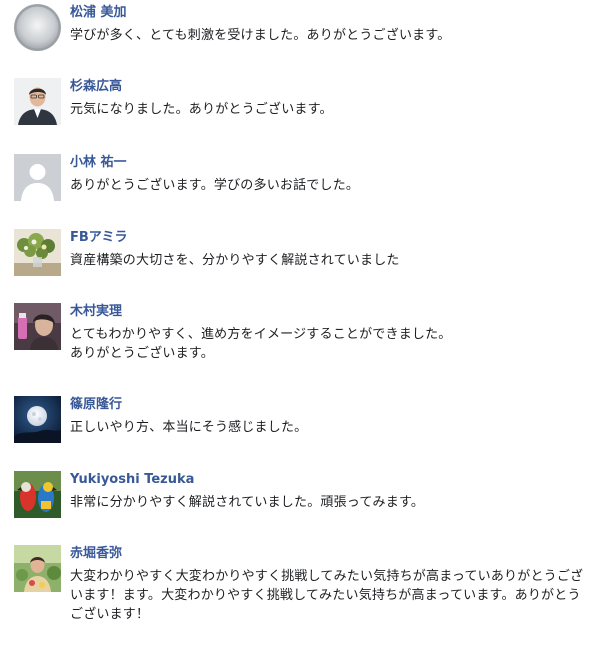 This screenshot has height=645, width=600. I want to click on commenter-name: 松浦 美加, so click(331, 12).